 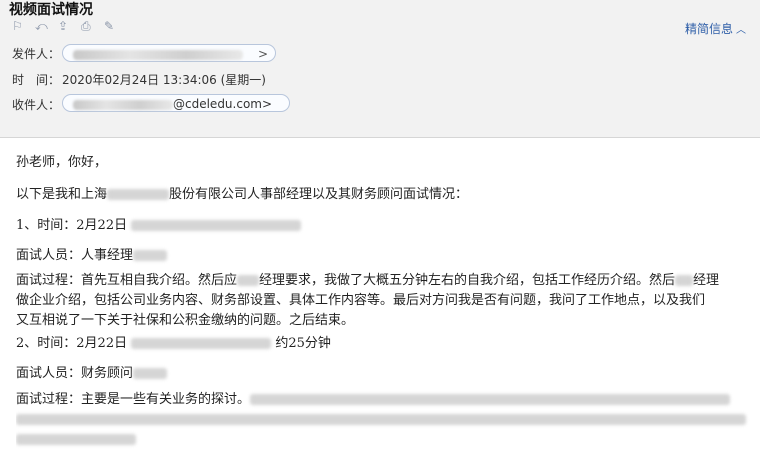 What do you see at coordinates (388, 440) in the screenshot?
I see `item2-process-line3` at bounding box center [388, 440].